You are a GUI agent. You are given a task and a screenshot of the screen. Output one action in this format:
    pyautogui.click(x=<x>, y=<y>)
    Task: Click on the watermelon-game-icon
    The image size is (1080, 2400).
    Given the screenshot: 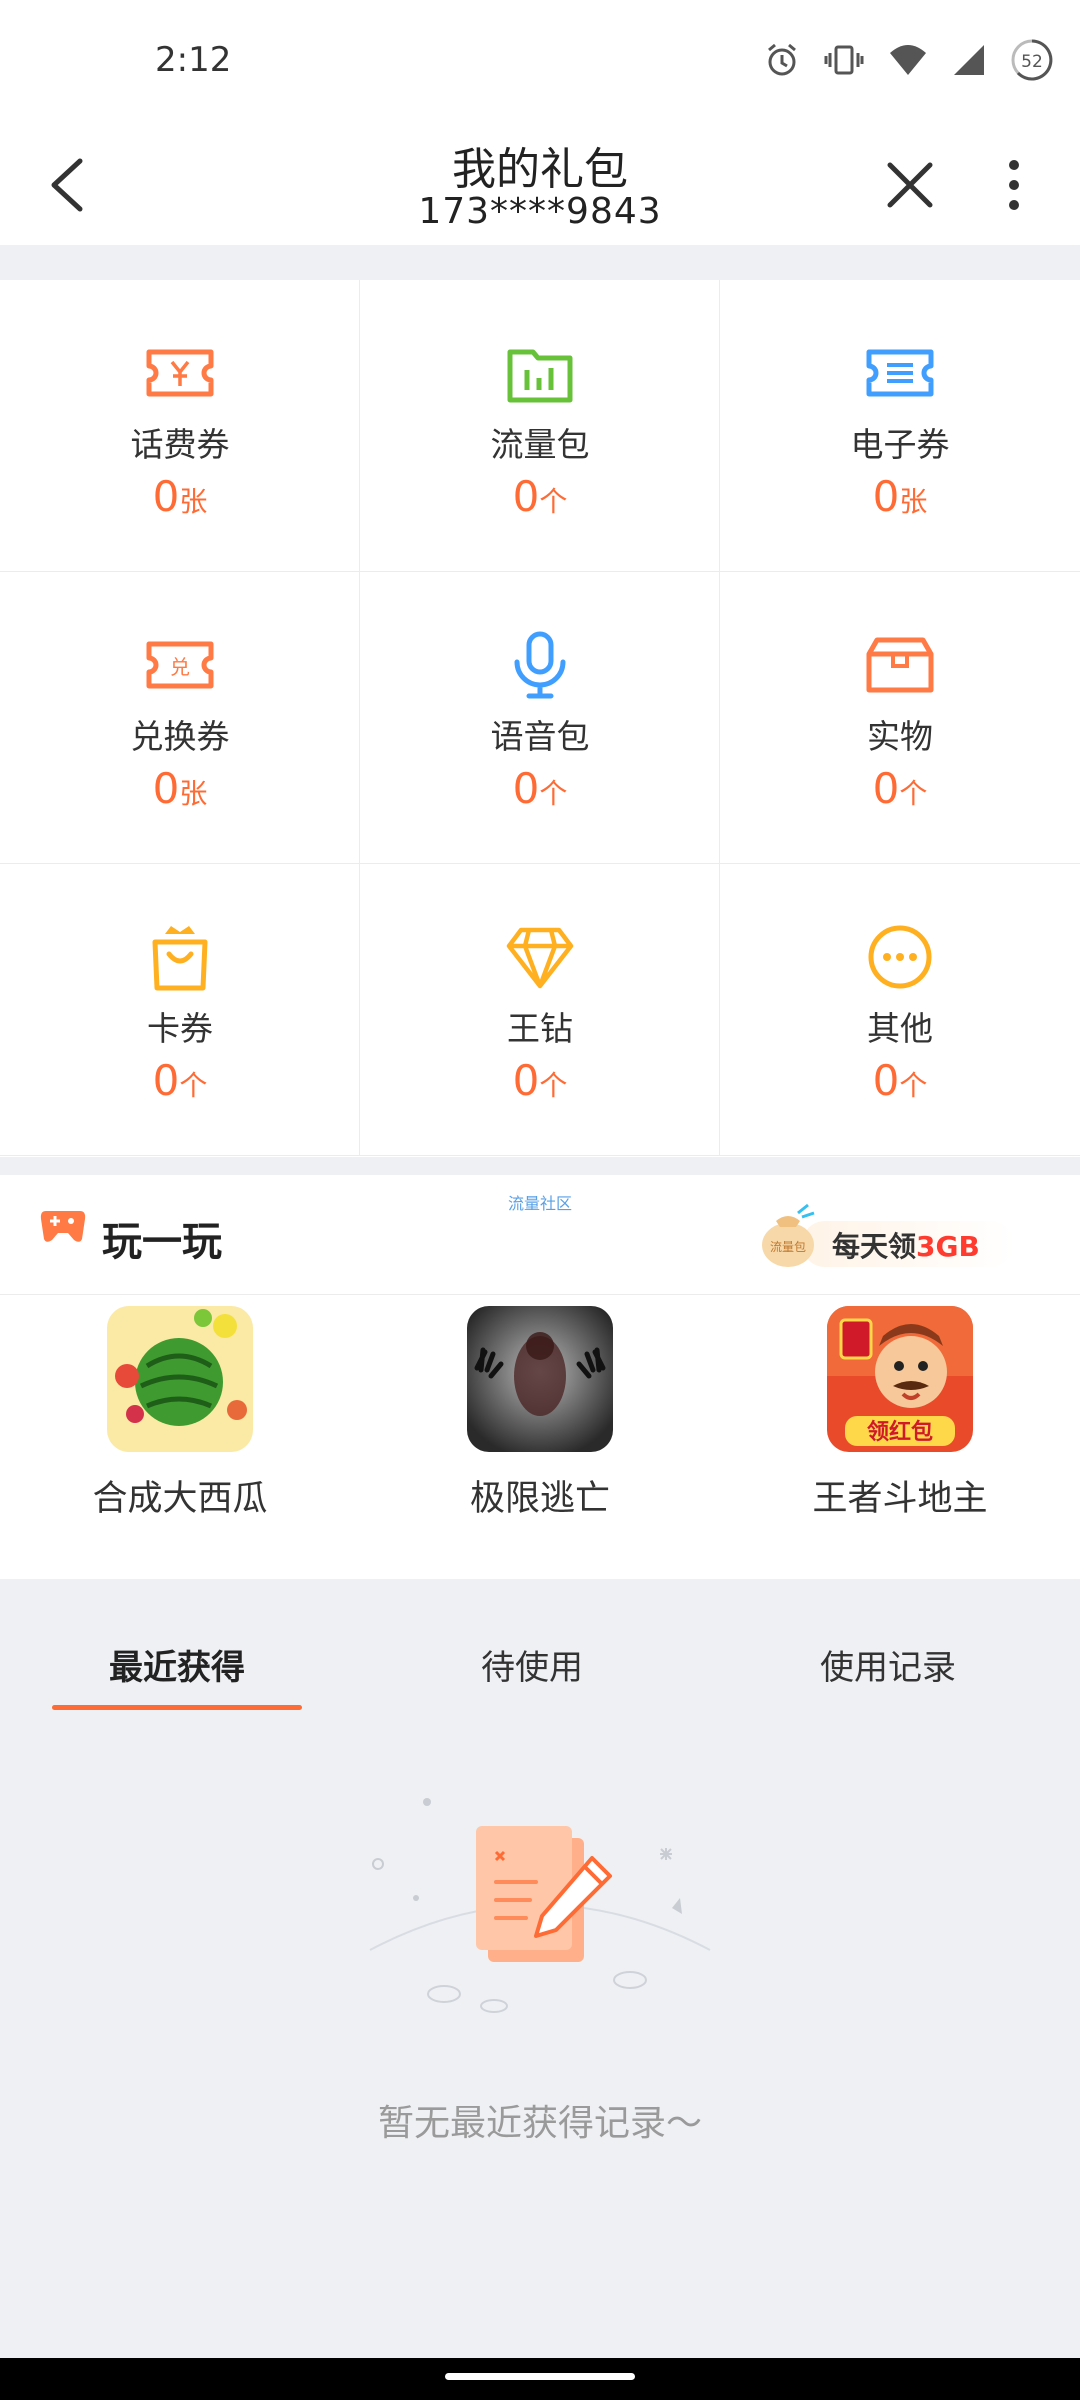 What is the action you would take?
    pyautogui.click(x=180, y=1379)
    